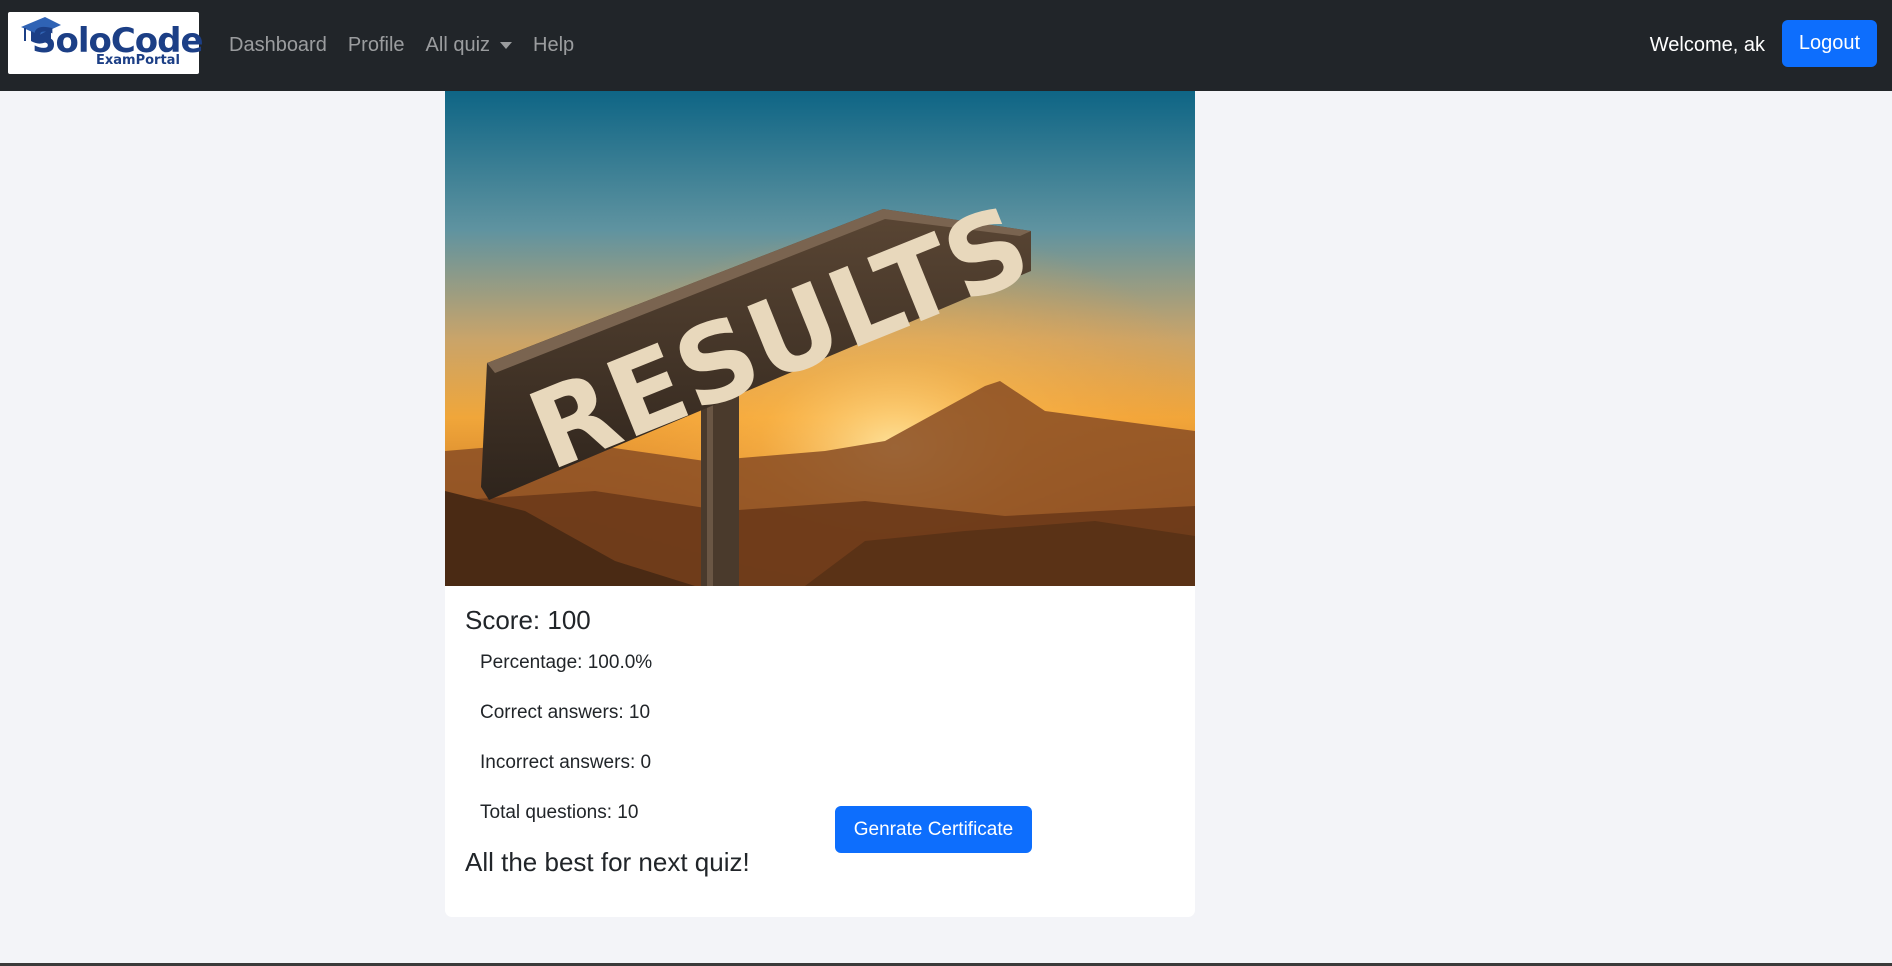  I want to click on score-heading: Score: 100, so click(528, 620).